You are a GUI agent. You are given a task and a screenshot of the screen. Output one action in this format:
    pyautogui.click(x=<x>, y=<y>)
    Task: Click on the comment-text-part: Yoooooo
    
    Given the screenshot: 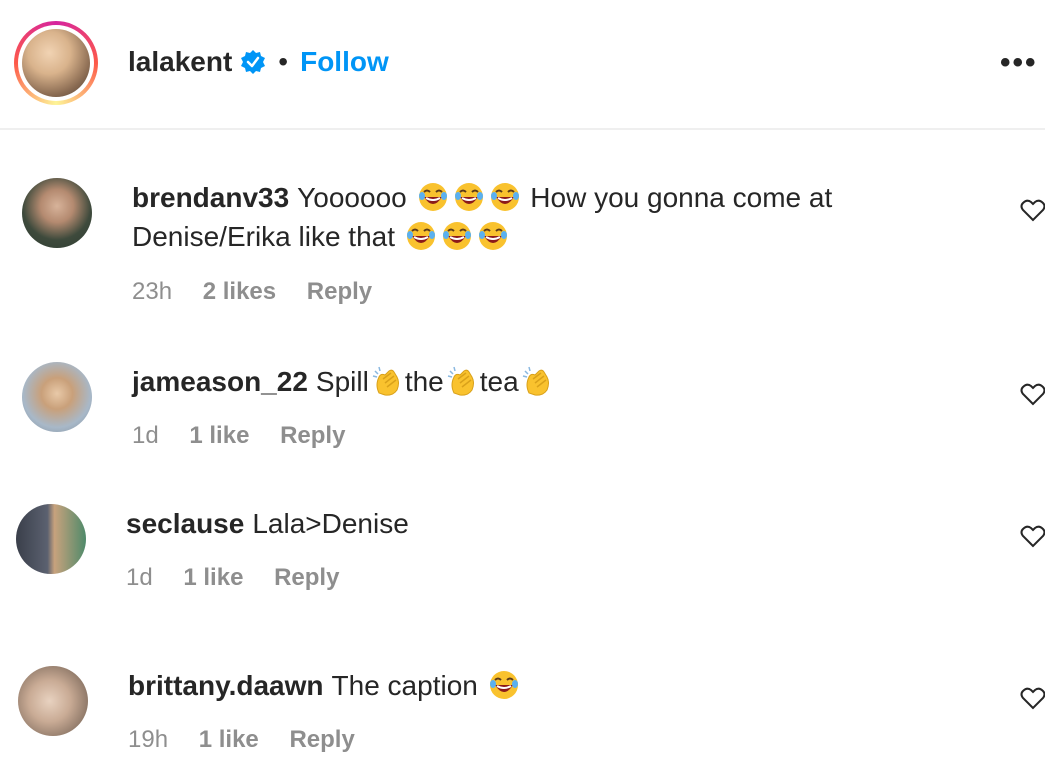 What is the action you would take?
    pyautogui.click(x=352, y=197)
    